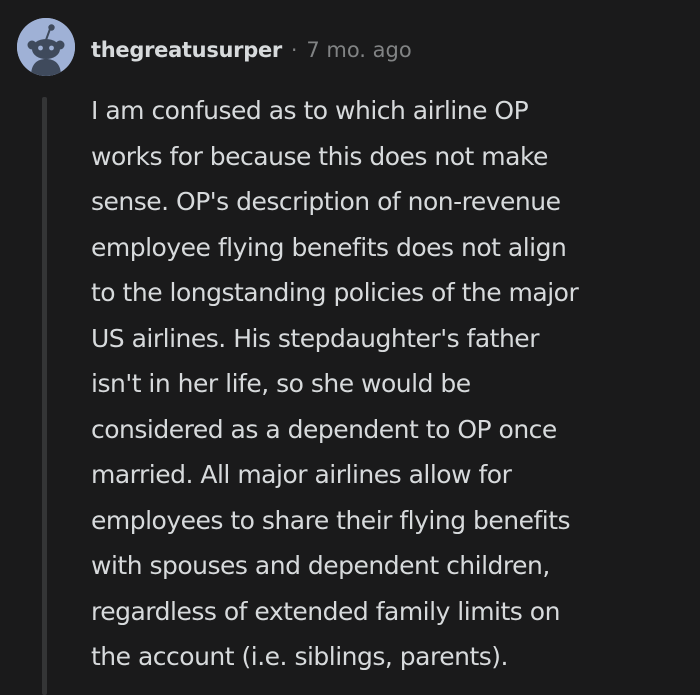  I want to click on comment-body-line: employee flying benefits does not align, so click(329, 247).